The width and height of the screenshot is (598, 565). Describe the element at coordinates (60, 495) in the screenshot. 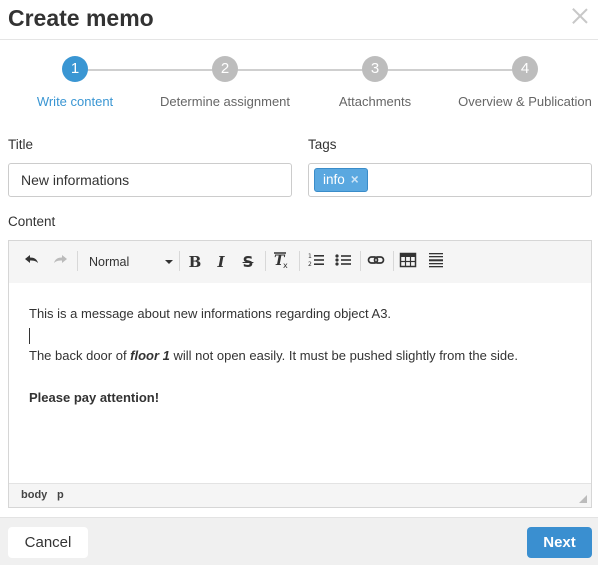

I see `element-path-p: p` at that location.